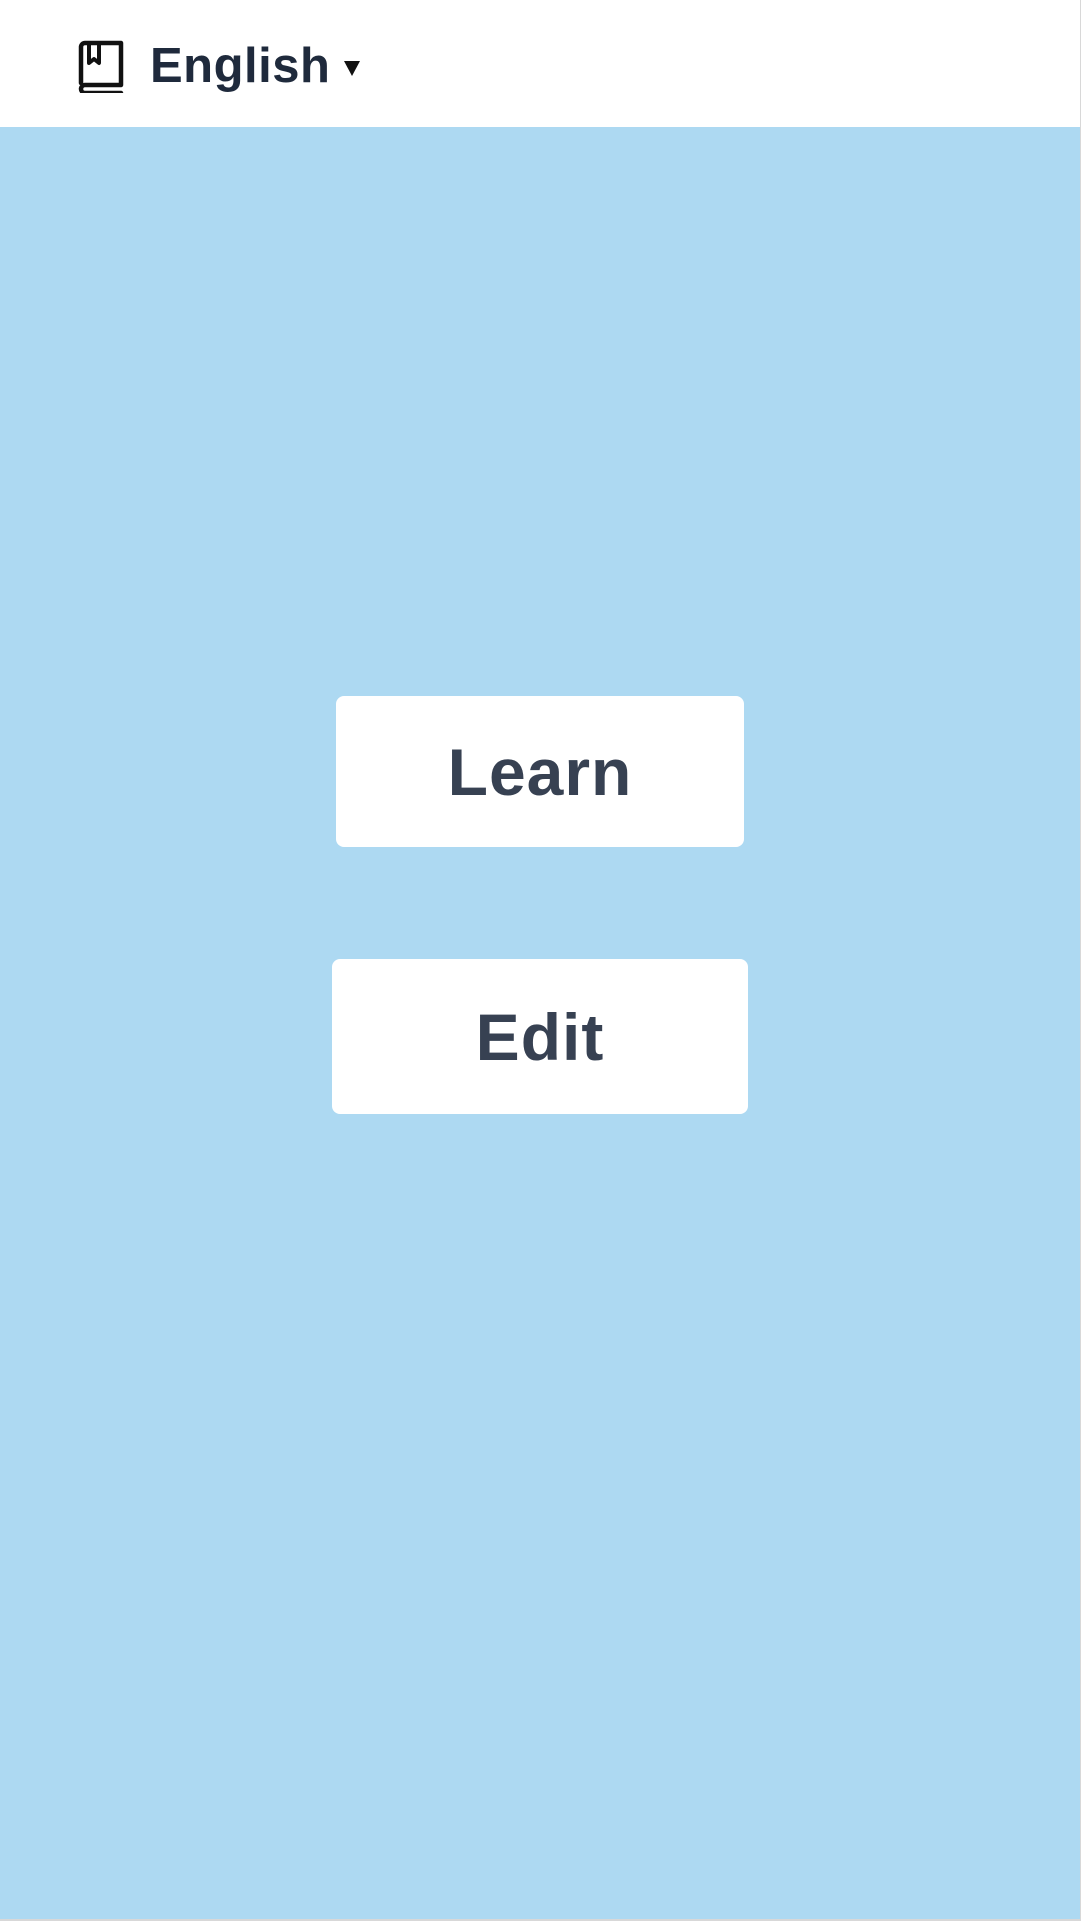 The width and height of the screenshot is (1081, 1921). What do you see at coordinates (100, 66) in the screenshot?
I see `book-icon` at bounding box center [100, 66].